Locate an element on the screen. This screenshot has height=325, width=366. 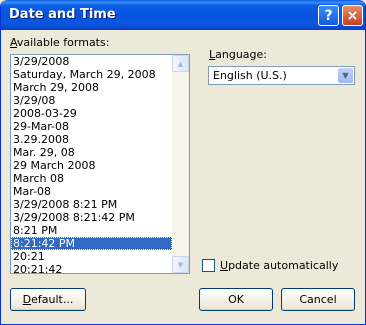
format-list-item: 3.29.2008 is located at coordinates (91, 139).